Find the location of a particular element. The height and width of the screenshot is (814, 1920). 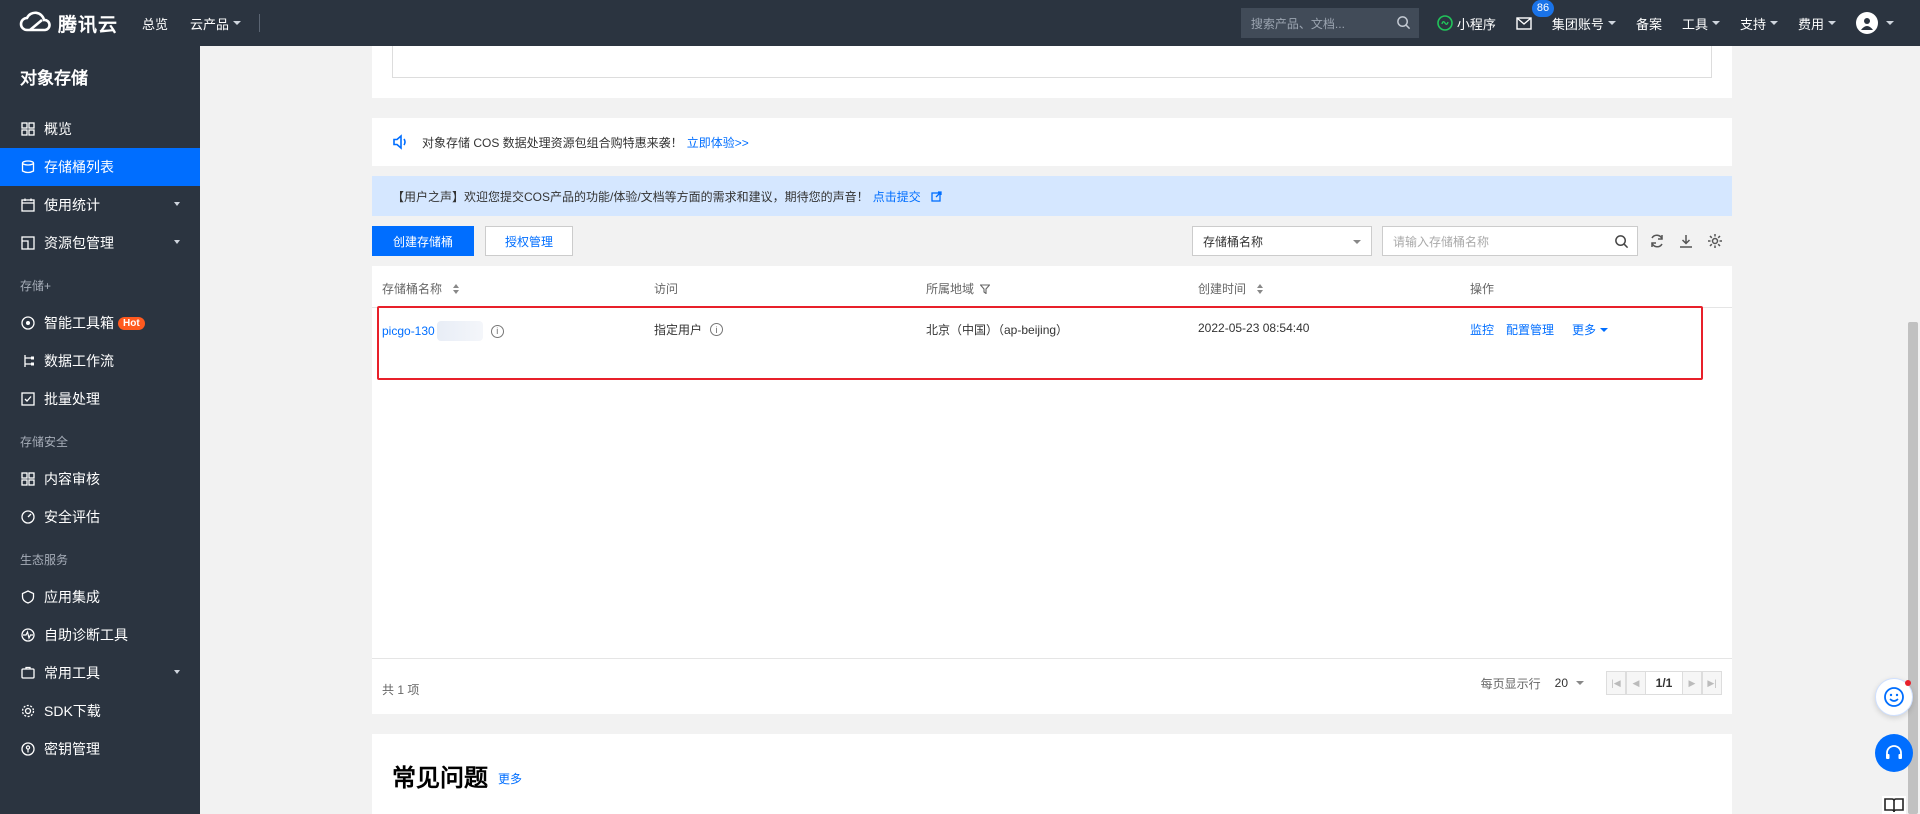

user-menu is located at coordinates (1875, 23).